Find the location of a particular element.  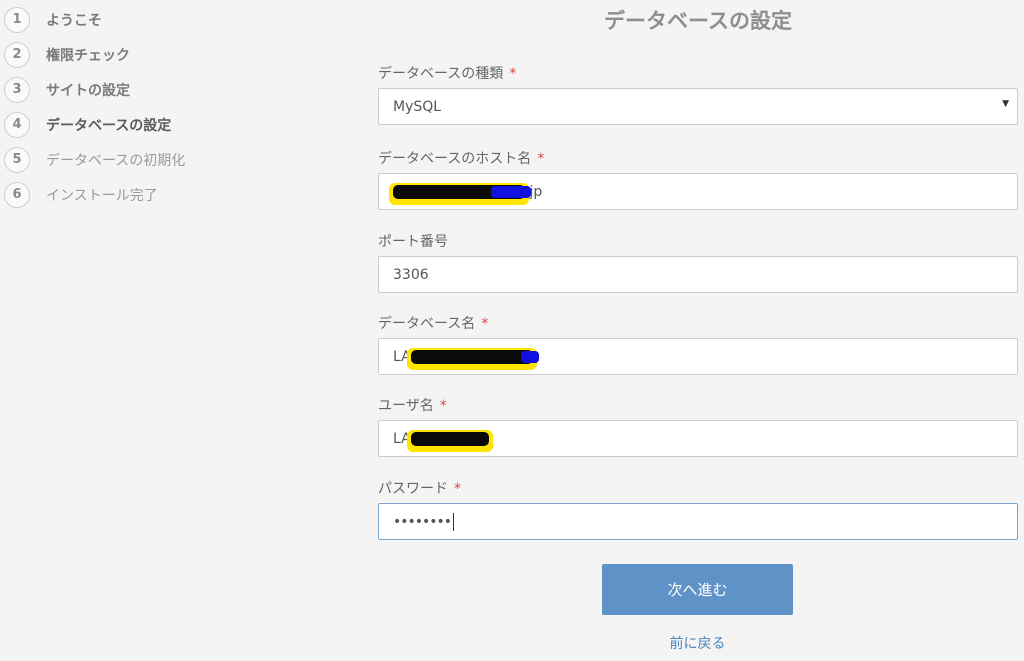

db-name-input: LA is located at coordinates (698, 356).